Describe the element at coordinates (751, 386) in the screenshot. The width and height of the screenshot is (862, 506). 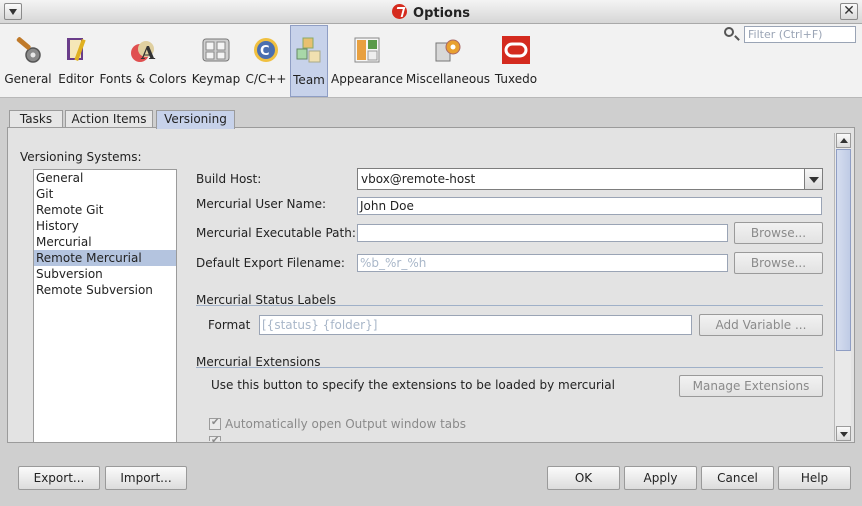
I see `manage-extensions-button: Manage Extensions` at that location.